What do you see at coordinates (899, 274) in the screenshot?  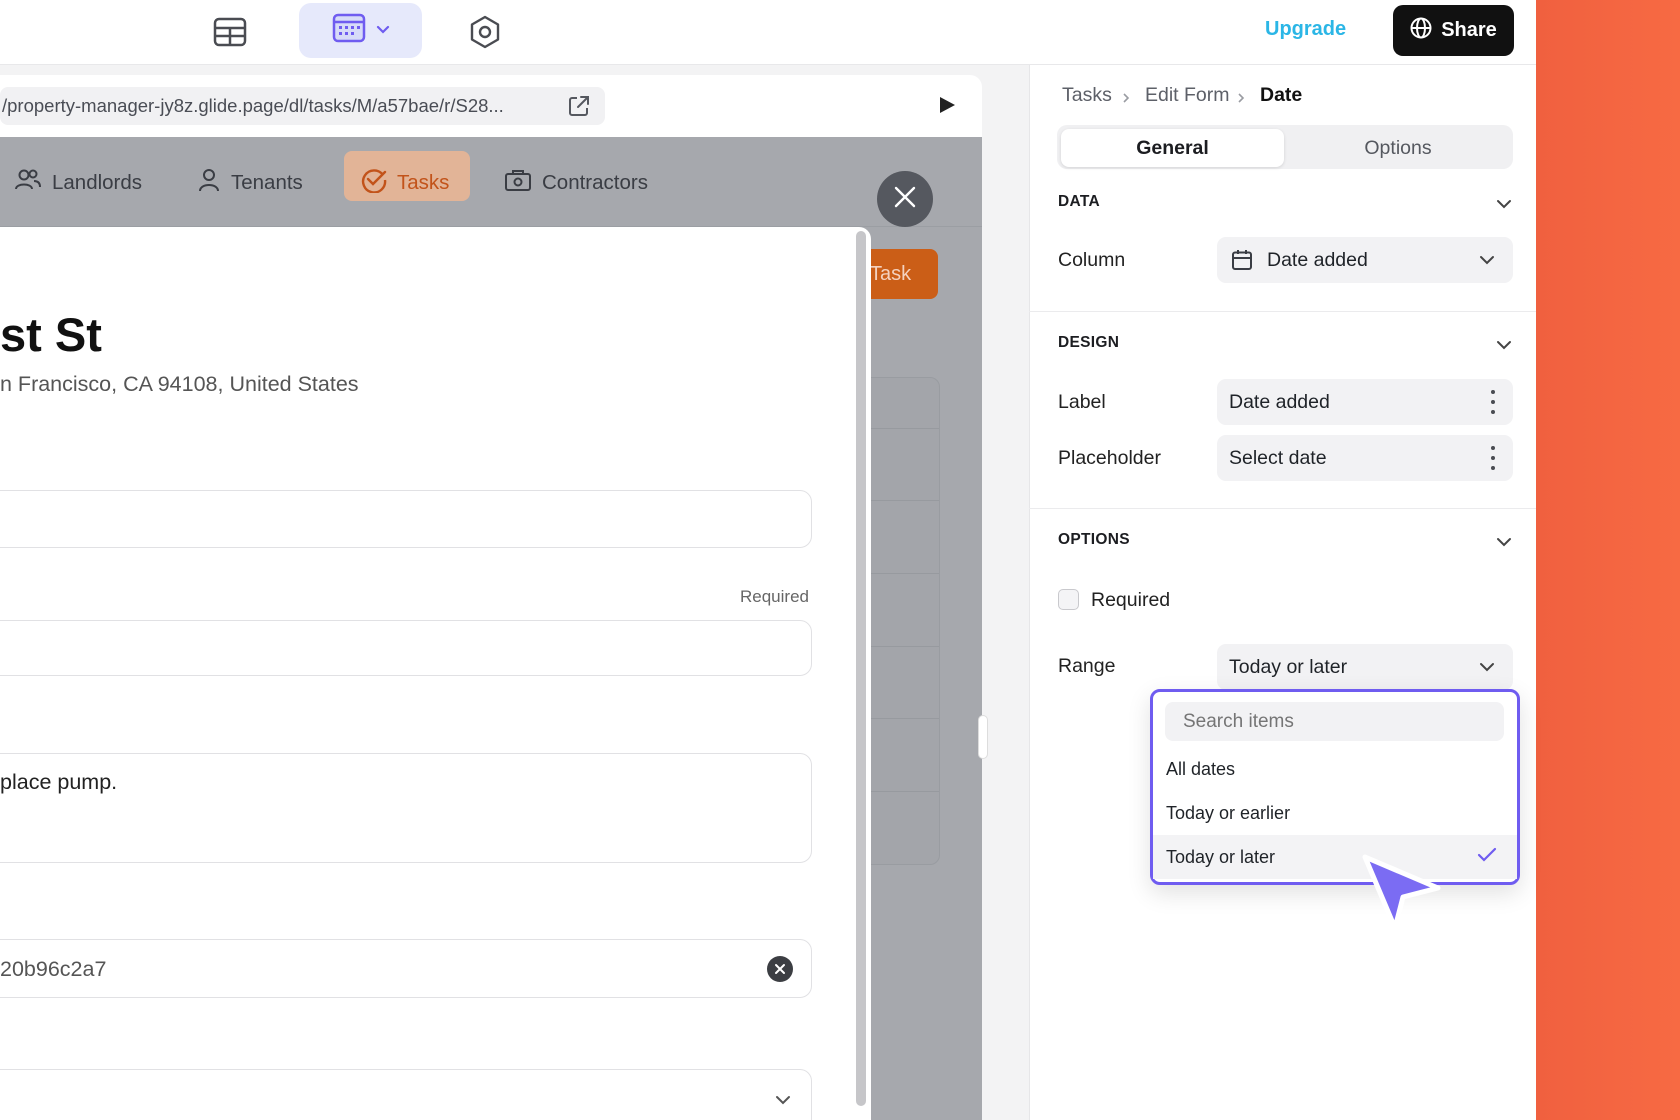 I see `add-task-button: Task` at bounding box center [899, 274].